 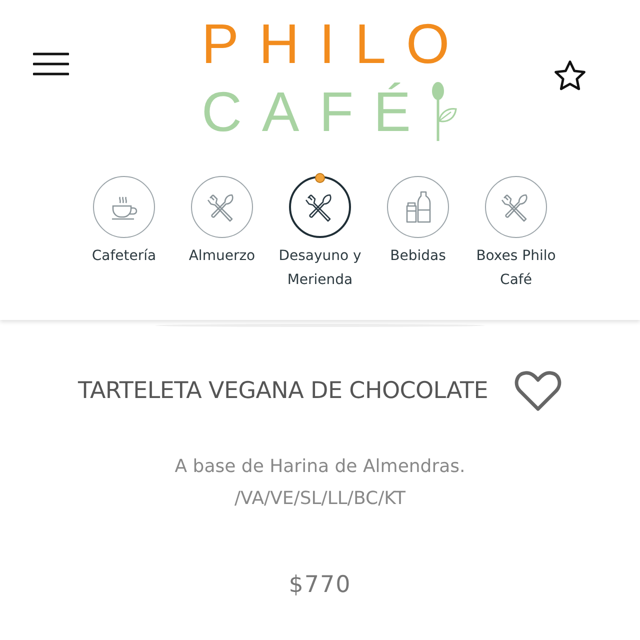 What do you see at coordinates (320, 207) in the screenshot?
I see `category-button` at bounding box center [320, 207].